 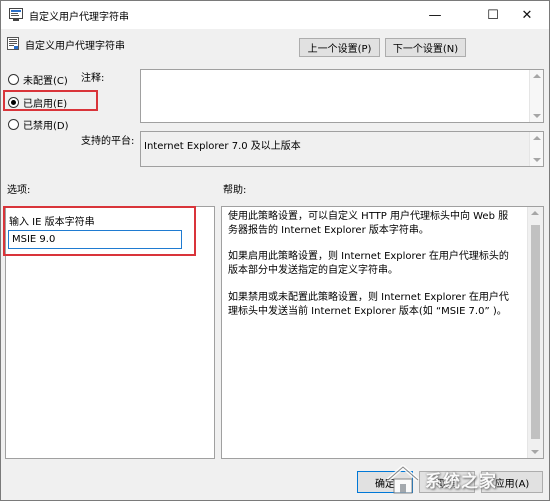 What do you see at coordinates (275, 15) in the screenshot?
I see `title-bar: 自定义用户代理字符串 — ☐ ✕` at bounding box center [275, 15].